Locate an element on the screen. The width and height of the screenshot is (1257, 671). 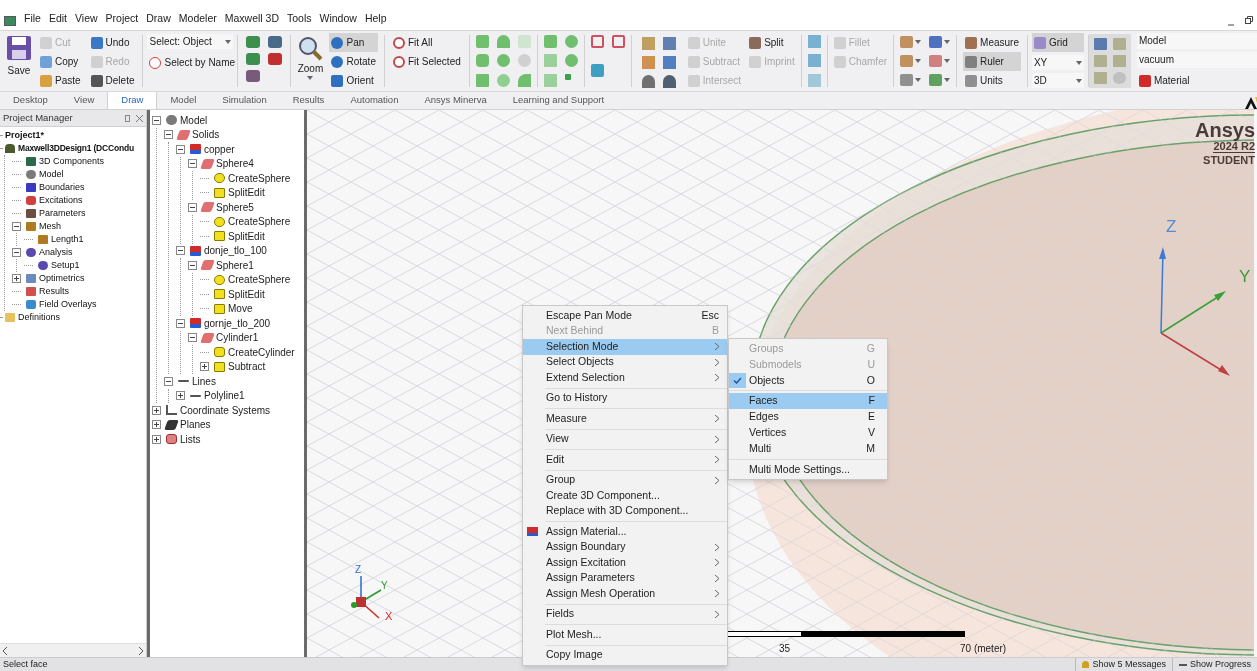
status-button: Show 5 Messages is located at coordinates (1123, 664).